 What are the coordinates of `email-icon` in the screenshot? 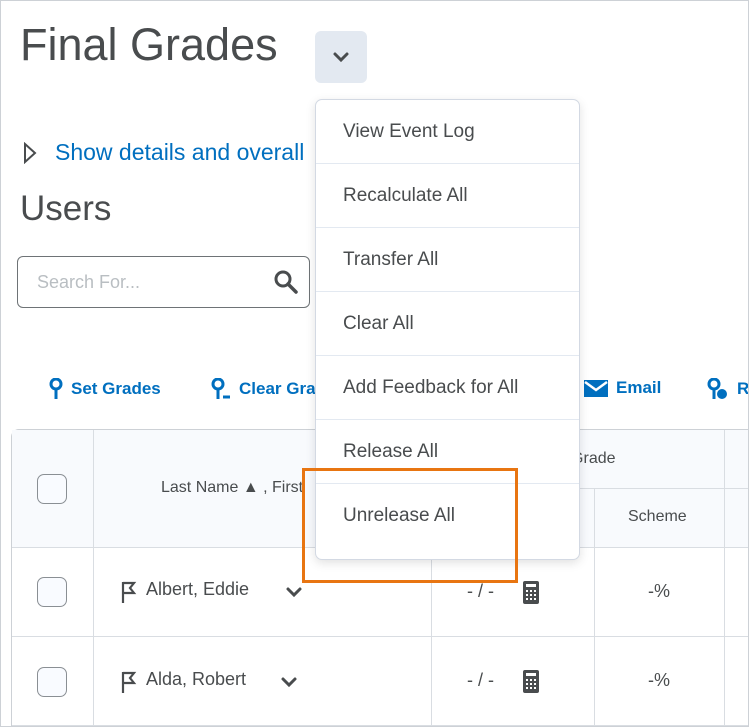 It's located at (596, 388).